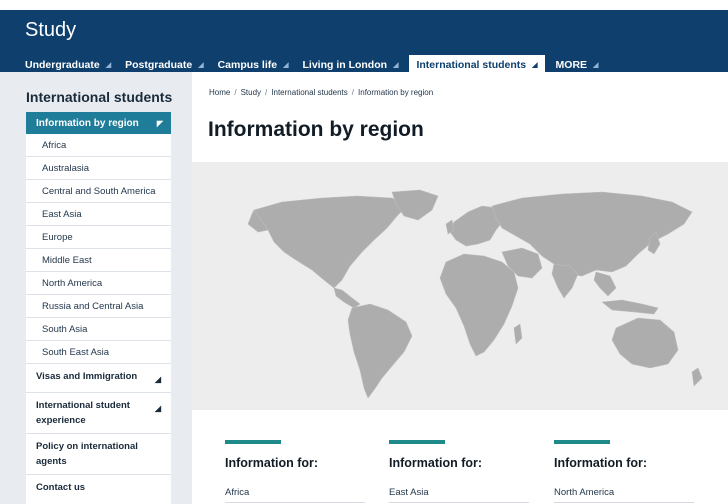 This screenshot has height=504, width=728. I want to click on nav-more: MORE ◢, so click(577, 65).